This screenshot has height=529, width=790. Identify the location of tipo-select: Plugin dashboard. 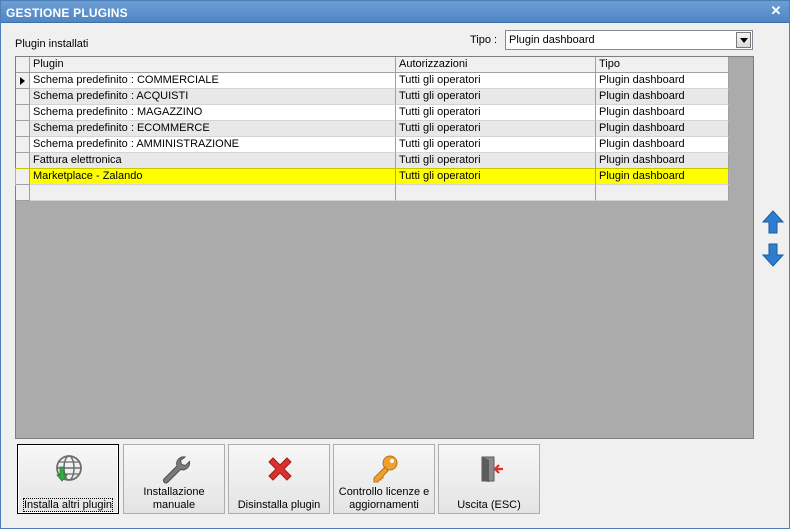
(629, 40).